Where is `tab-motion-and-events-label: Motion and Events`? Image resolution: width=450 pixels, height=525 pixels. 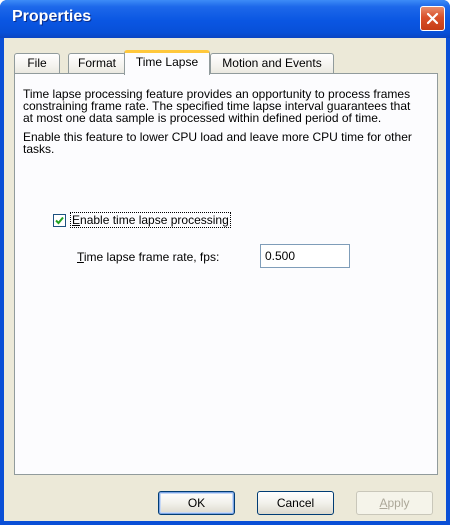
tab-motion-and-events-label: Motion and Events is located at coordinates (272, 63).